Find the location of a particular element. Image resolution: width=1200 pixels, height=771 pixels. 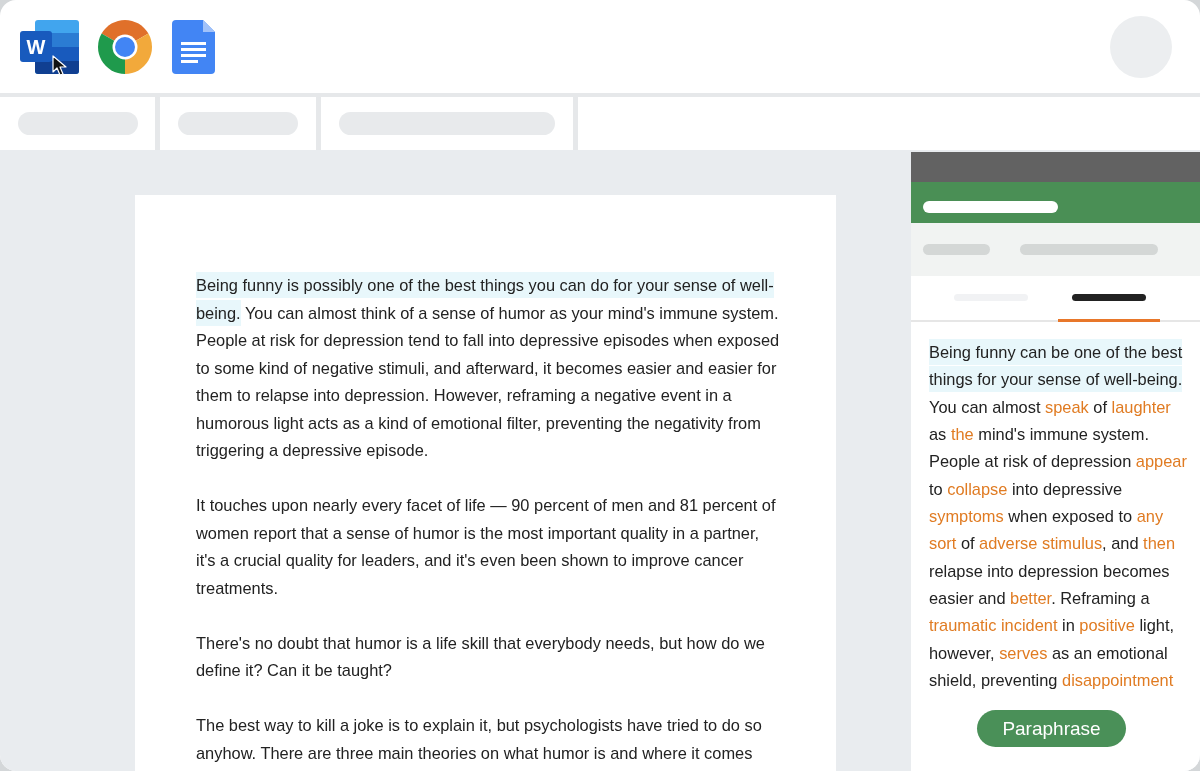

cursor-icon is located at coordinates (60, 65).